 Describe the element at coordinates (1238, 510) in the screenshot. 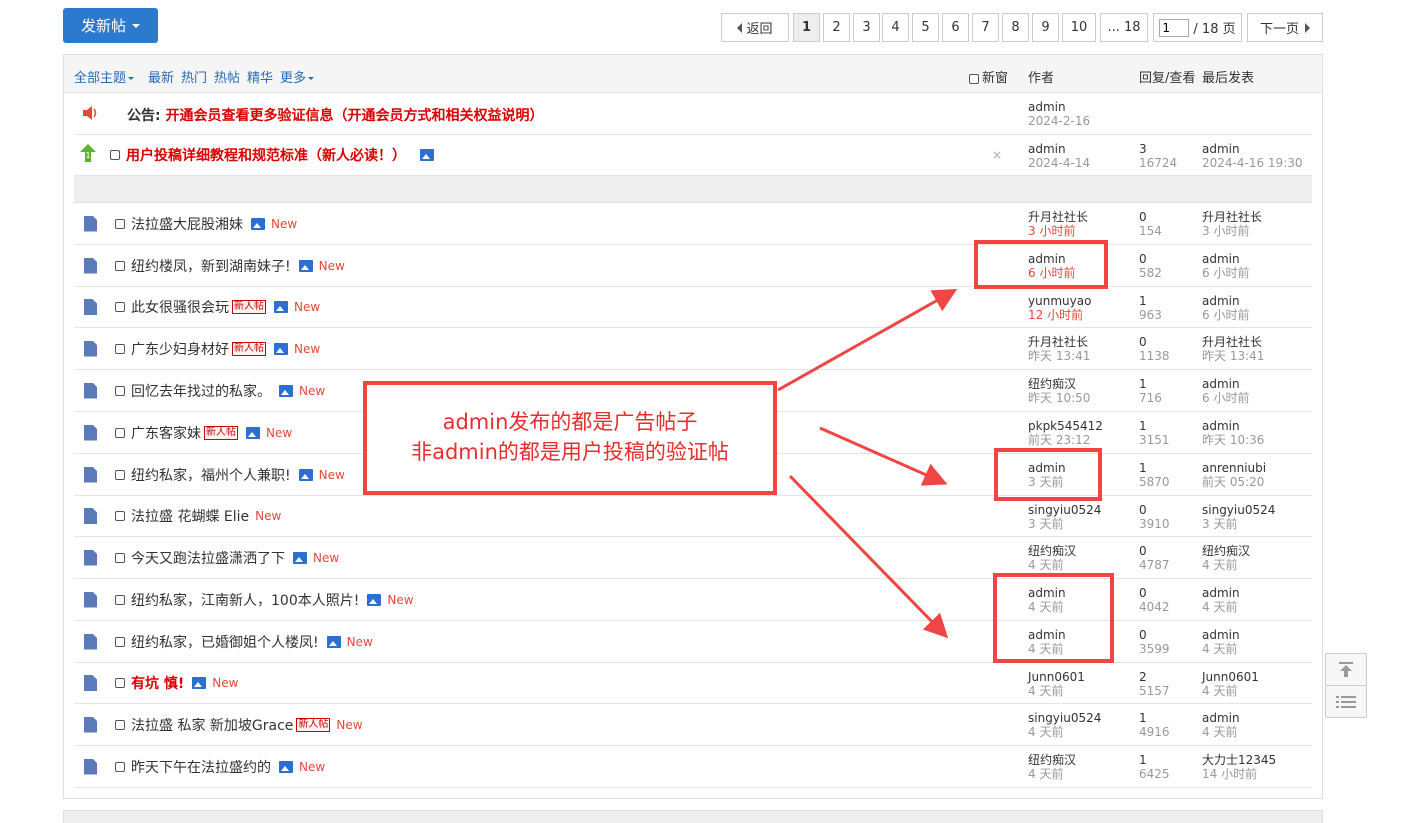

I see `thread-last-user: singyiu0524` at that location.